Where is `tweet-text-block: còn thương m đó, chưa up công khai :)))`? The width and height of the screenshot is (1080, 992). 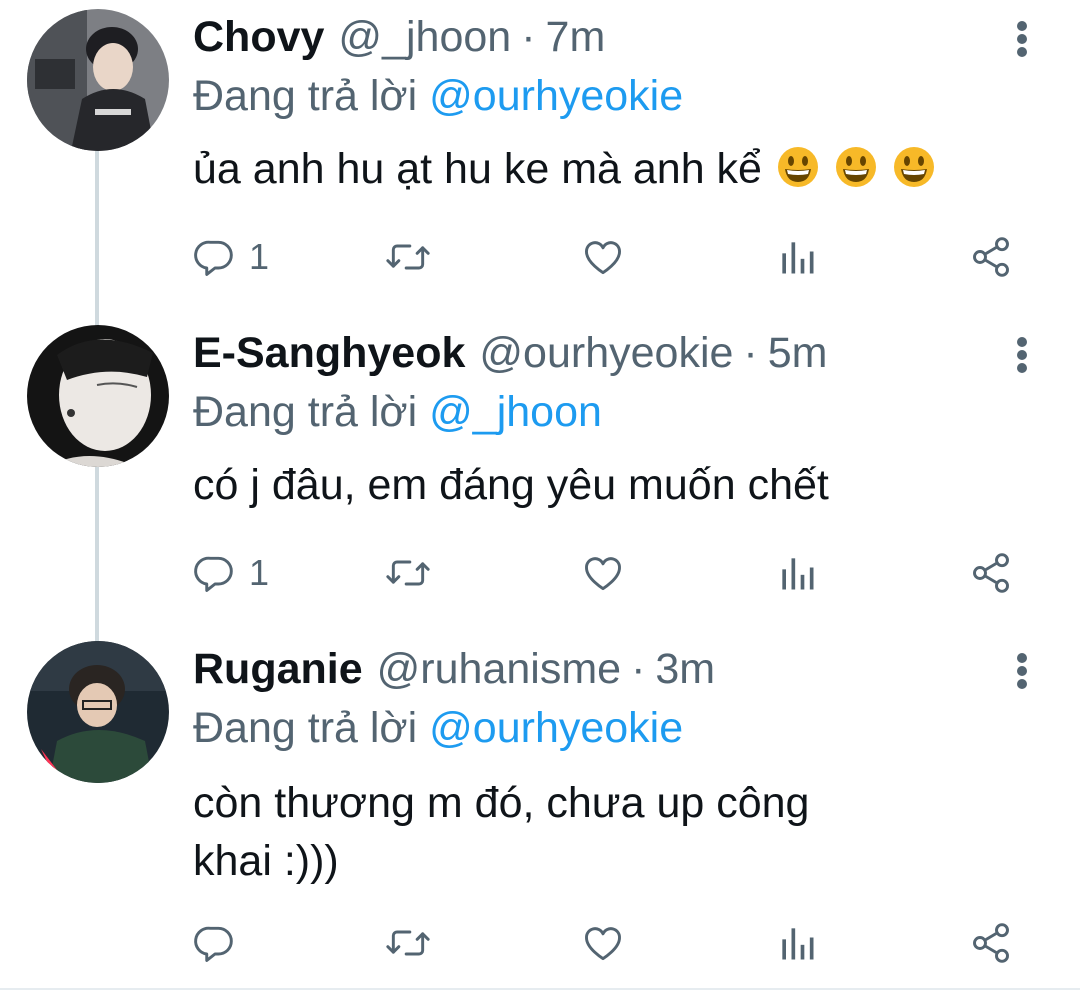 tweet-text-block: còn thương m đó, chưa up công khai :))) is located at coordinates (543, 832).